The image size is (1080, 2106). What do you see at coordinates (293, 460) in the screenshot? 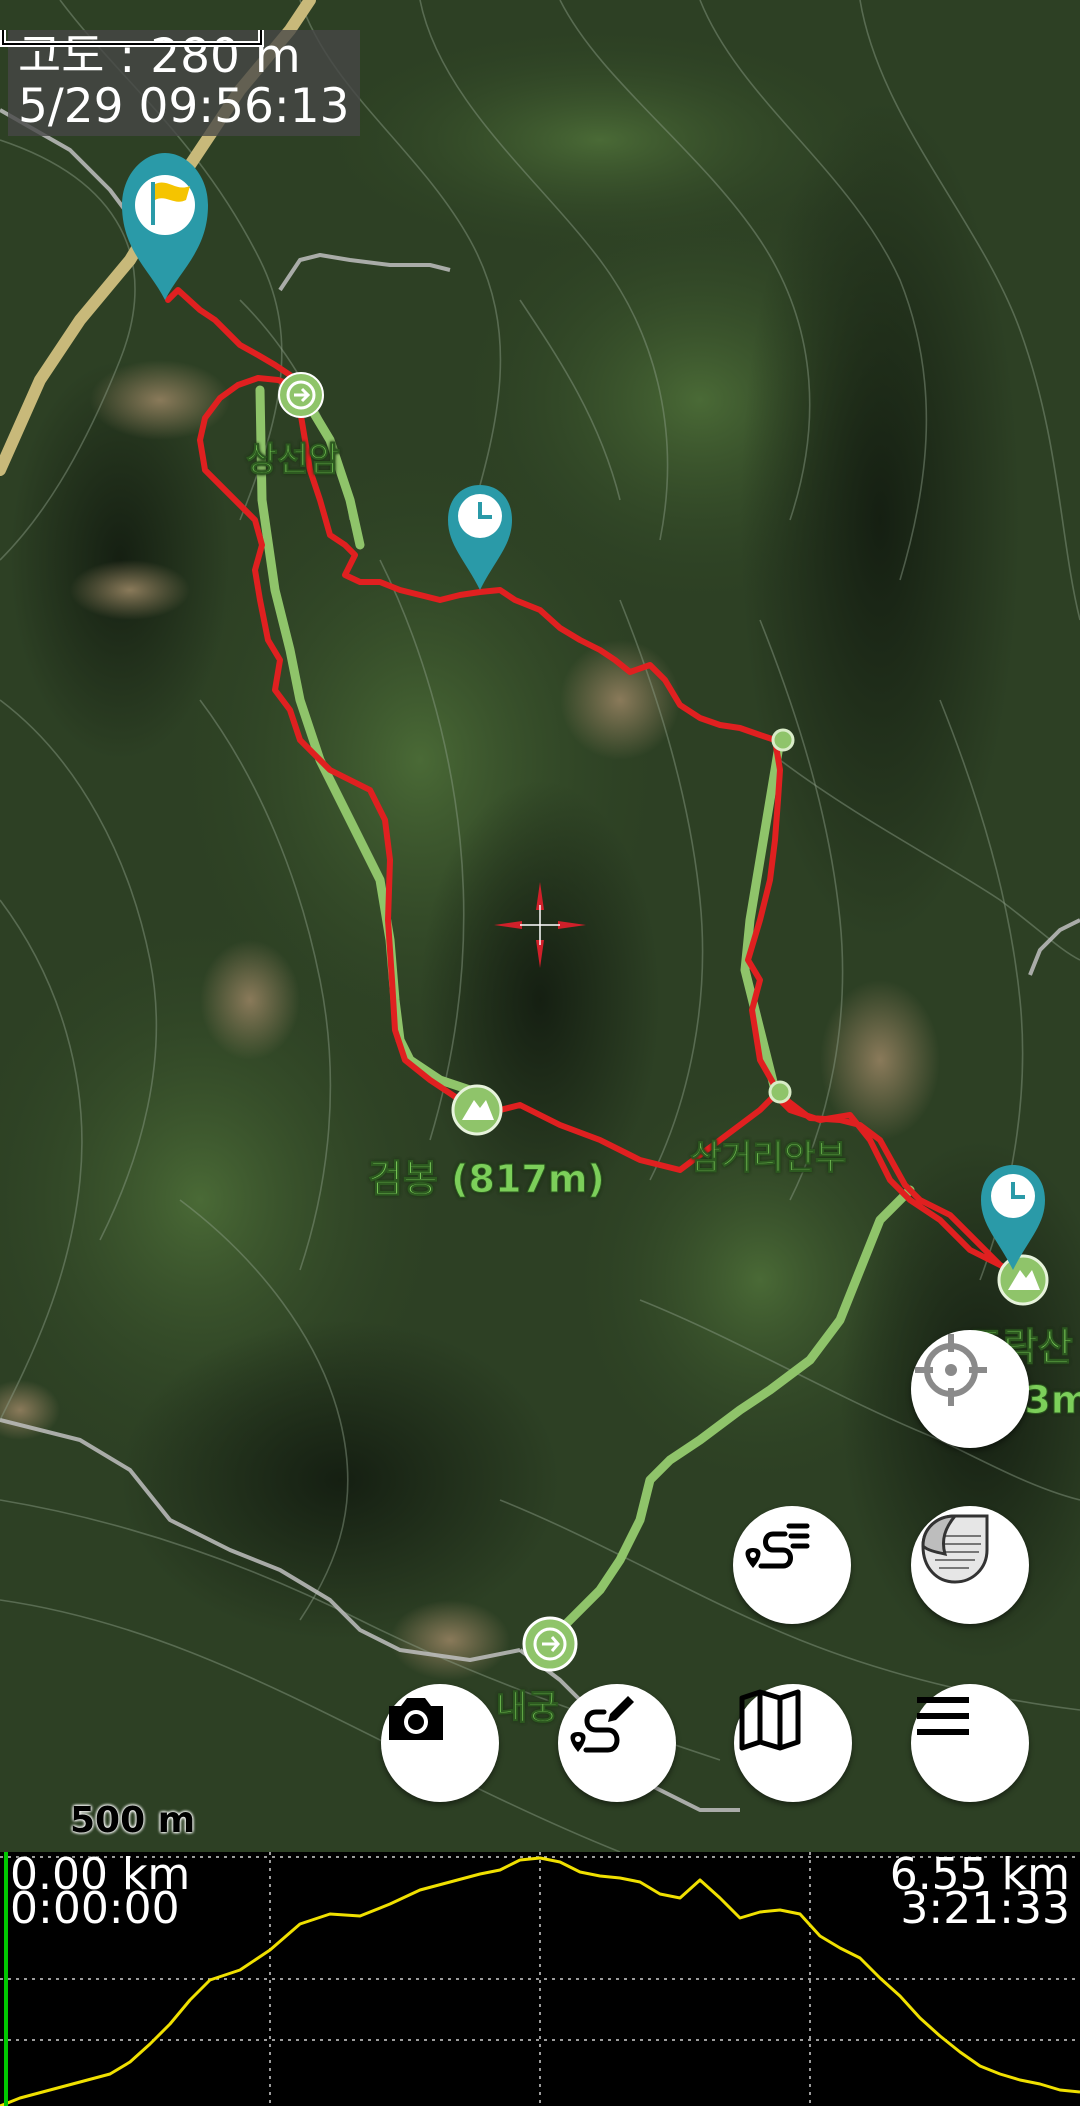
I see `place-label-sangseonam: 상선암` at bounding box center [293, 460].